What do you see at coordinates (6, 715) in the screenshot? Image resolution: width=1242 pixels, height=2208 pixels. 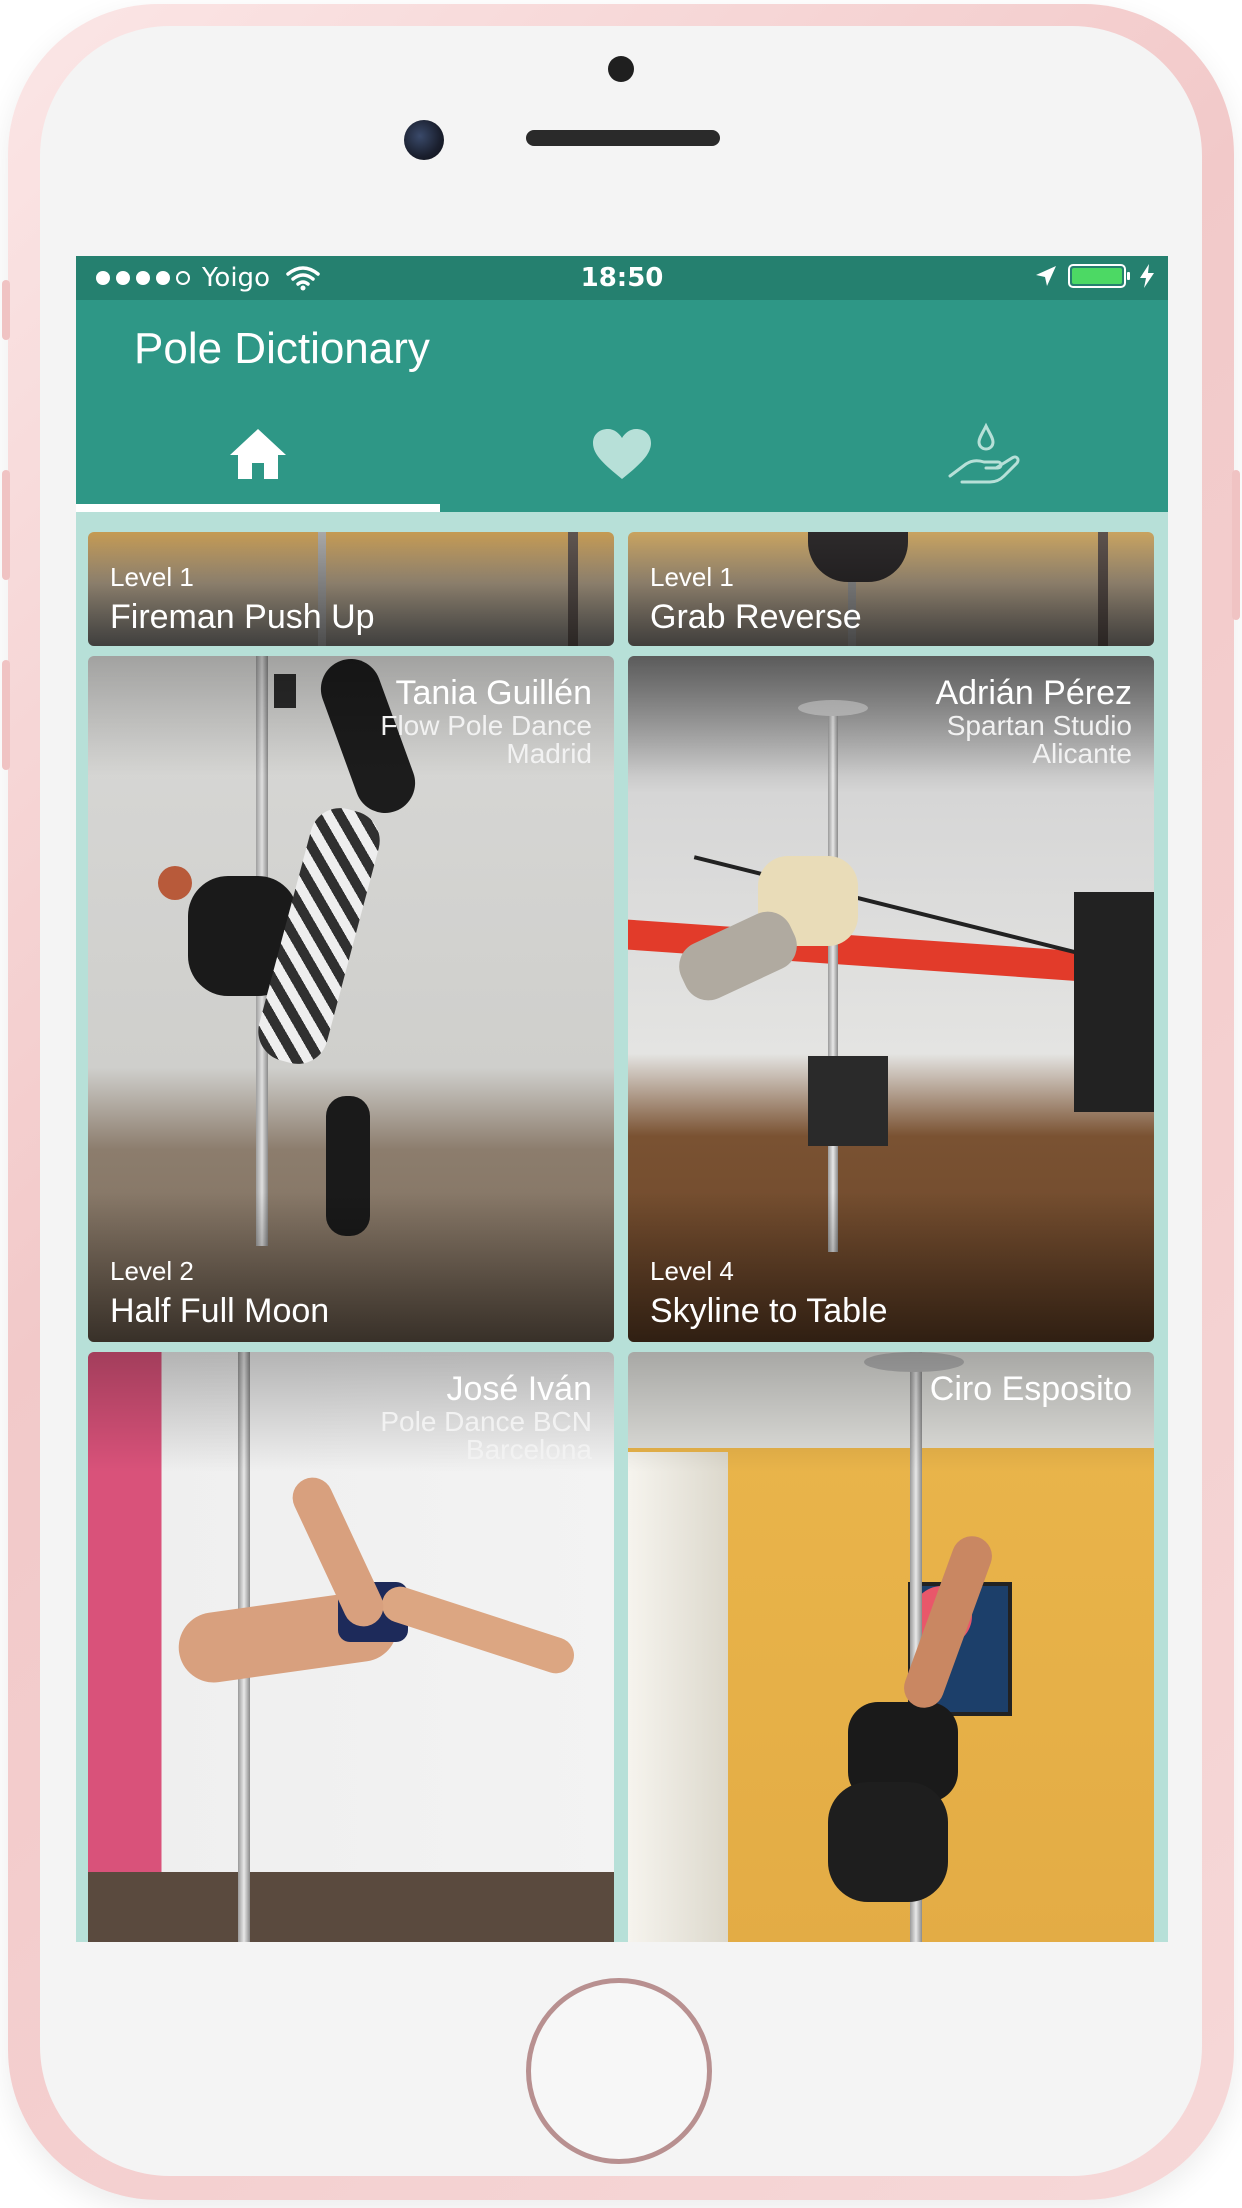 I see `volume-down-button` at bounding box center [6, 715].